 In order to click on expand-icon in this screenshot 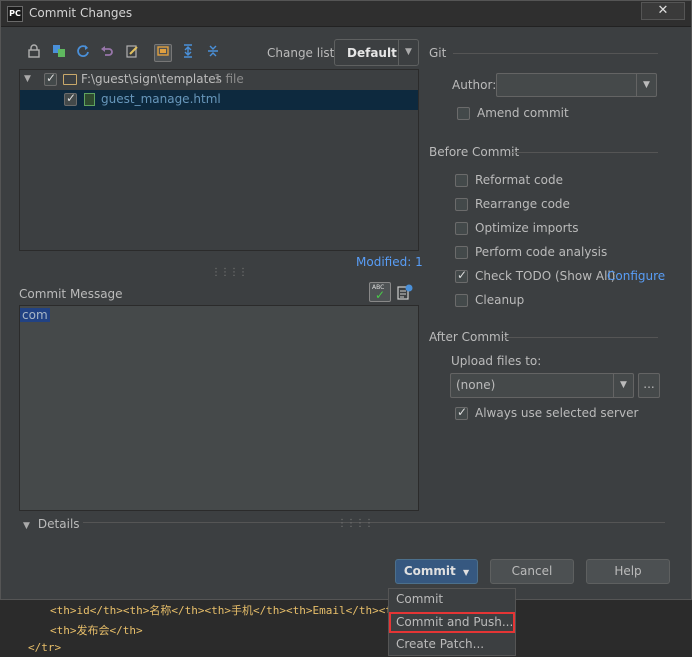, I will do `click(188, 53)`.